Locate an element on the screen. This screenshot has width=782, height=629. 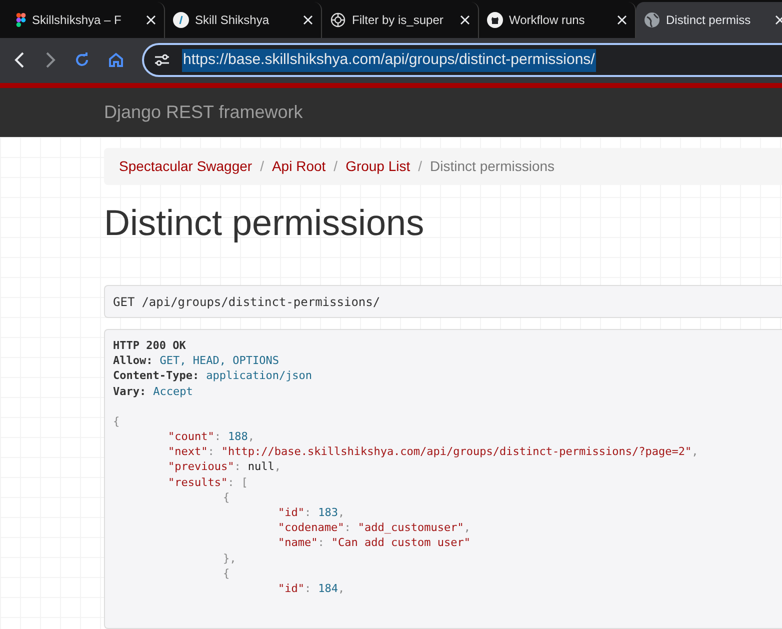
header-value: GET, HEAD, OPTIONS is located at coordinates (219, 360).